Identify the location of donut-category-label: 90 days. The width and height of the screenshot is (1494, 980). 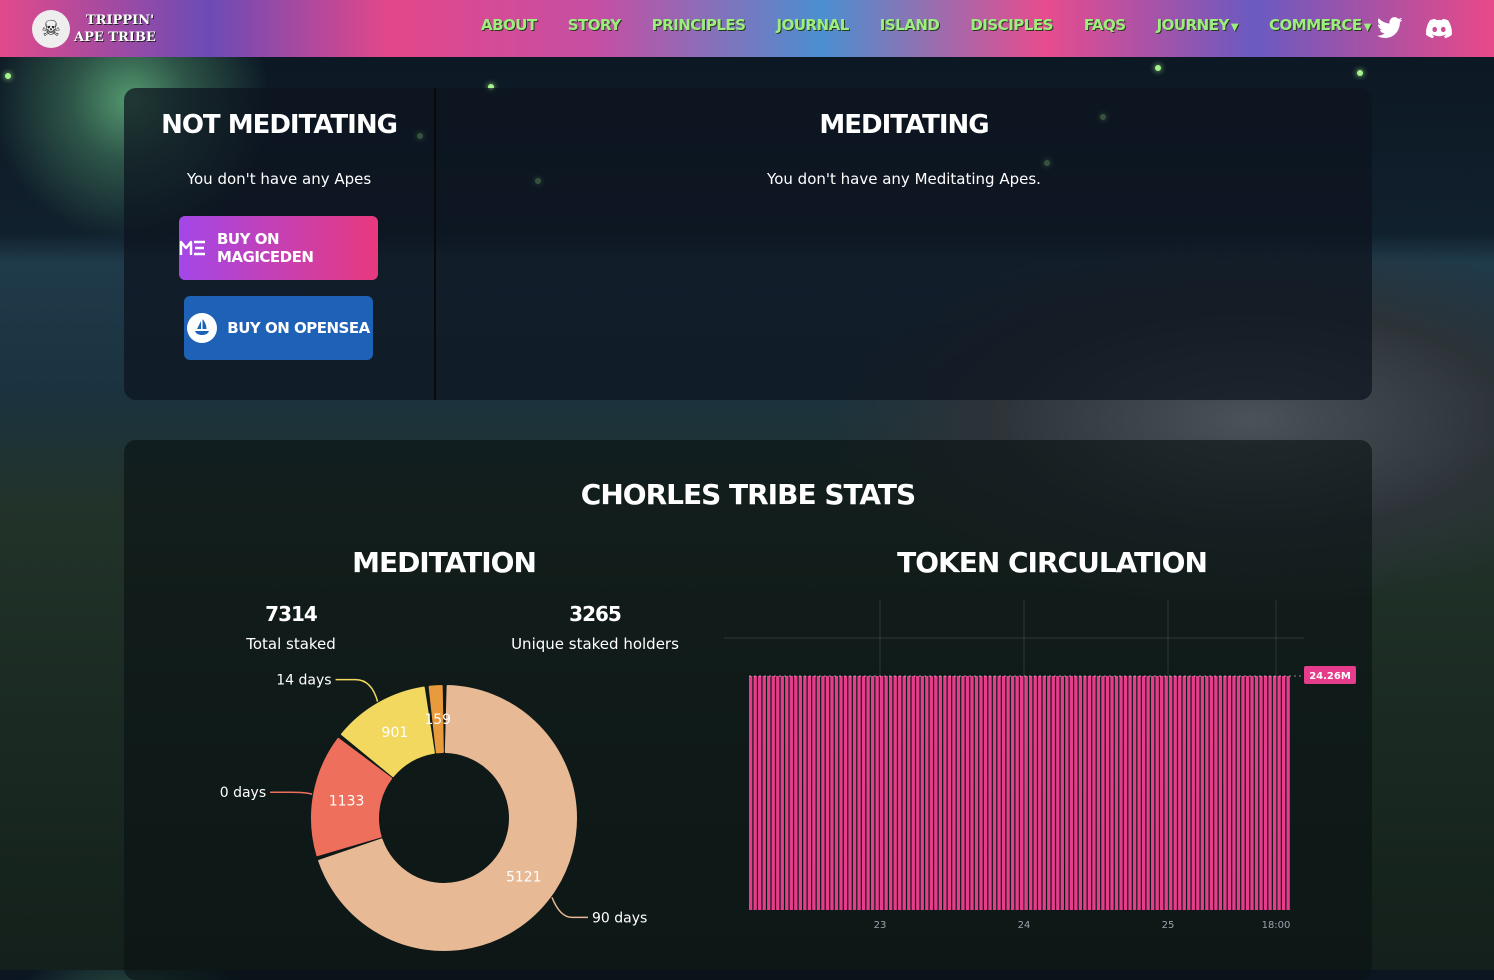
(619, 918).